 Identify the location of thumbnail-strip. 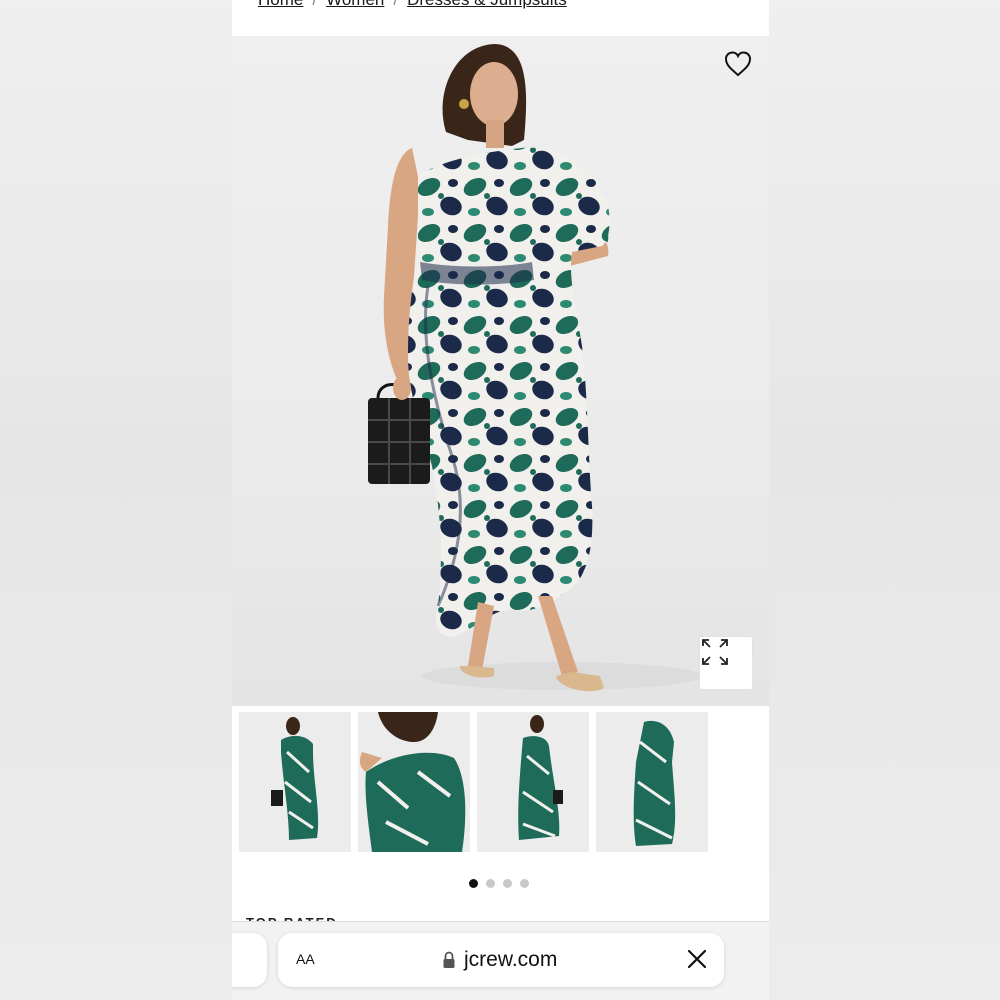
(498, 783).